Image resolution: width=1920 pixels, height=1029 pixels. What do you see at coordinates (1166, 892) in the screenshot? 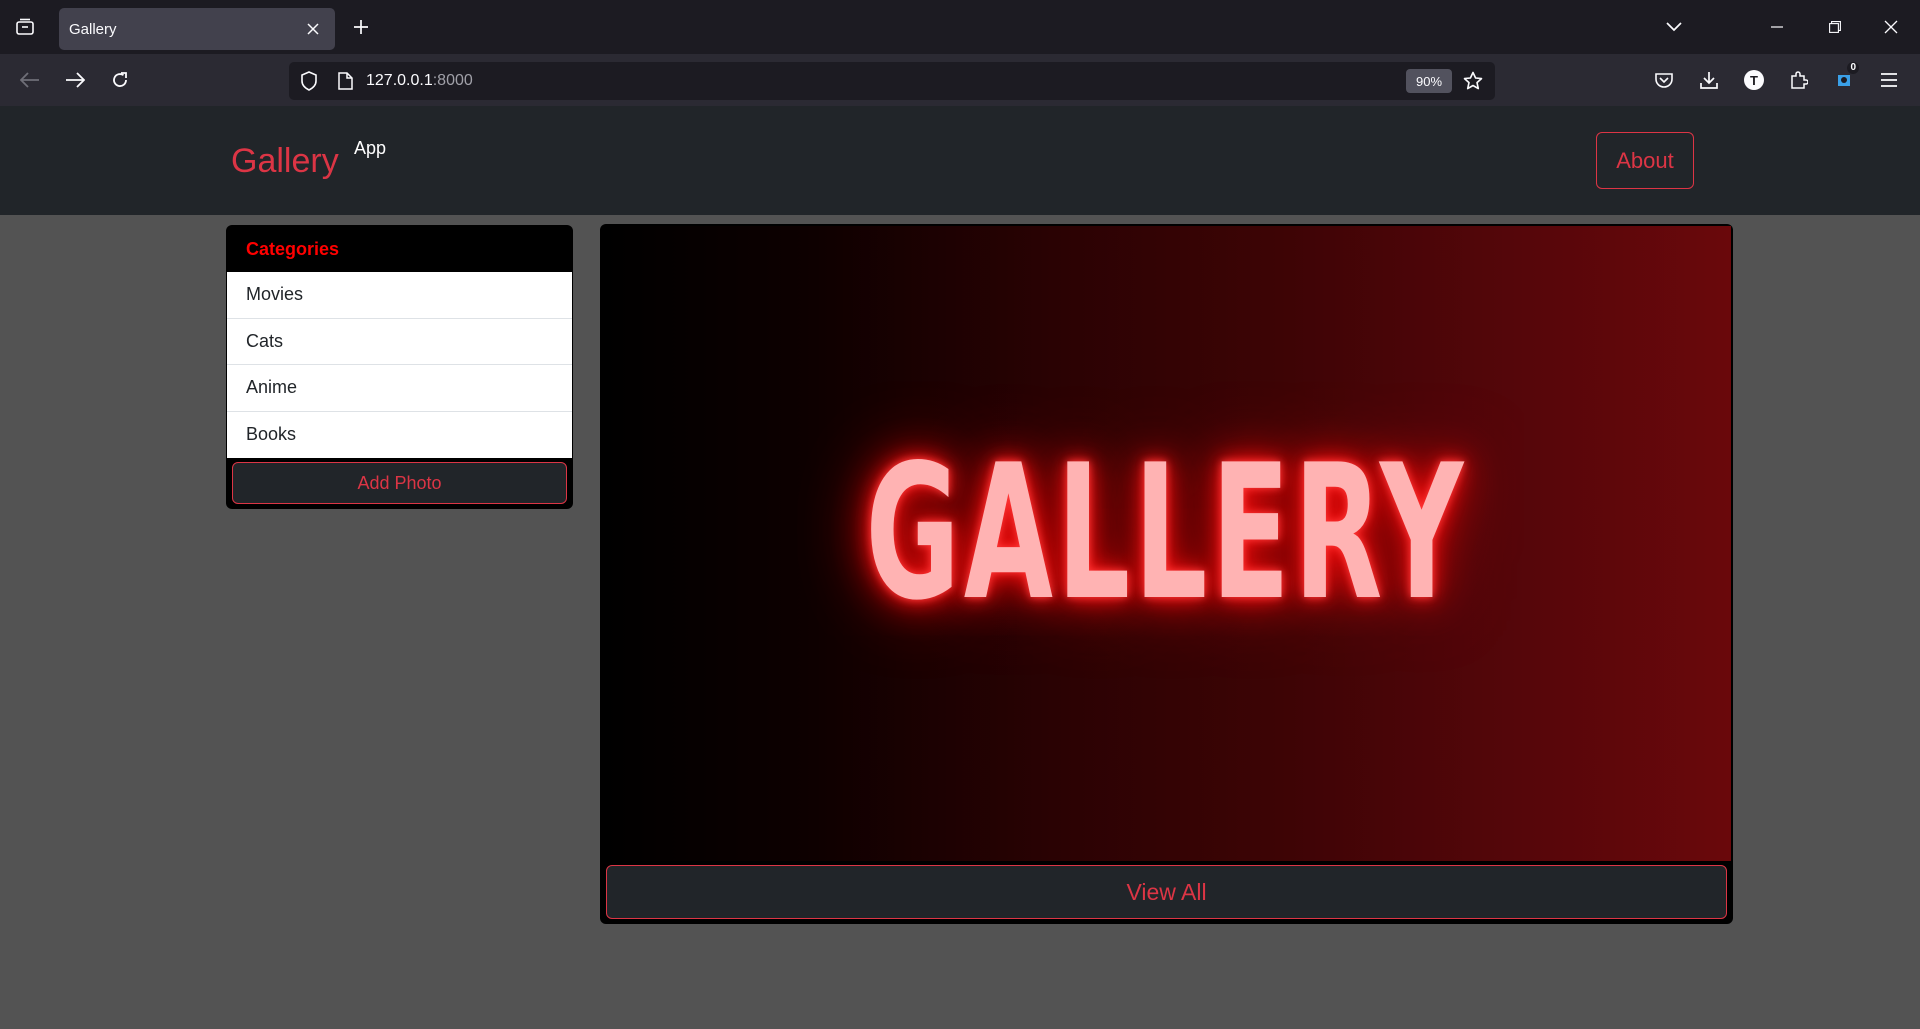
I see `view-all-button: View All` at bounding box center [1166, 892].